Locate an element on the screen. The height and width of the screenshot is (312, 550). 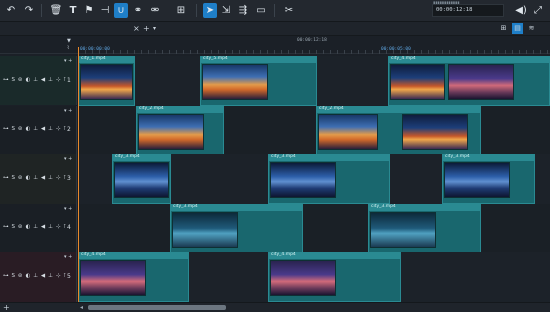
redo-icon: ↷ is located at coordinates (29, 10).